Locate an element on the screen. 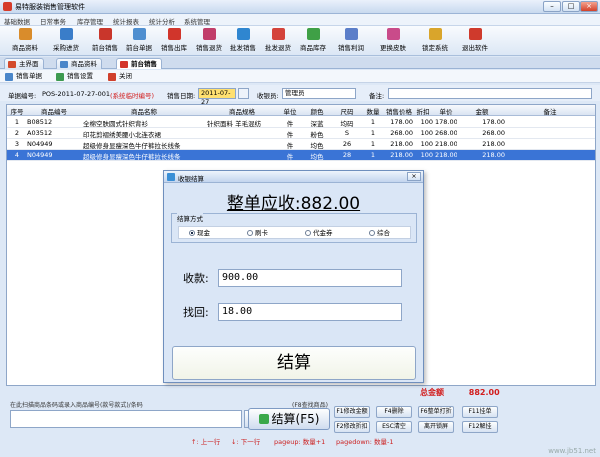 The image size is (600, 457). table-cell: 26 is located at coordinates (347, 144).